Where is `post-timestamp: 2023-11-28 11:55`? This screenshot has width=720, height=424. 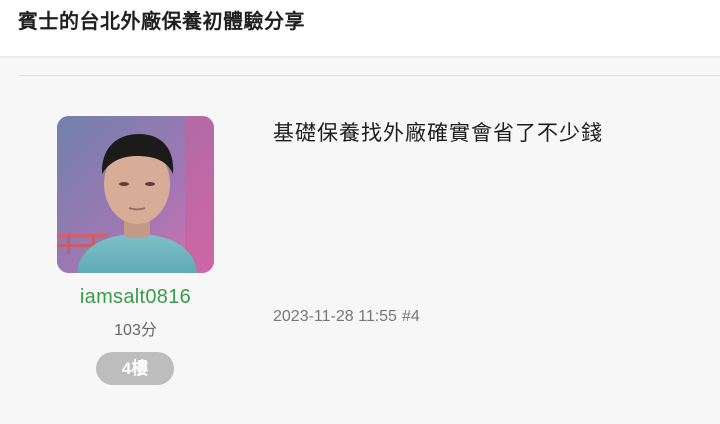 post-timestamp: 2023-11-28 11:55 is located at coordinates (335, 316).